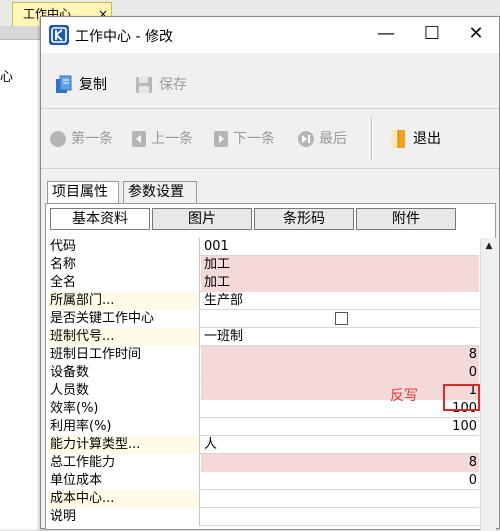  I want to click on background-strip, so click(22, 33).